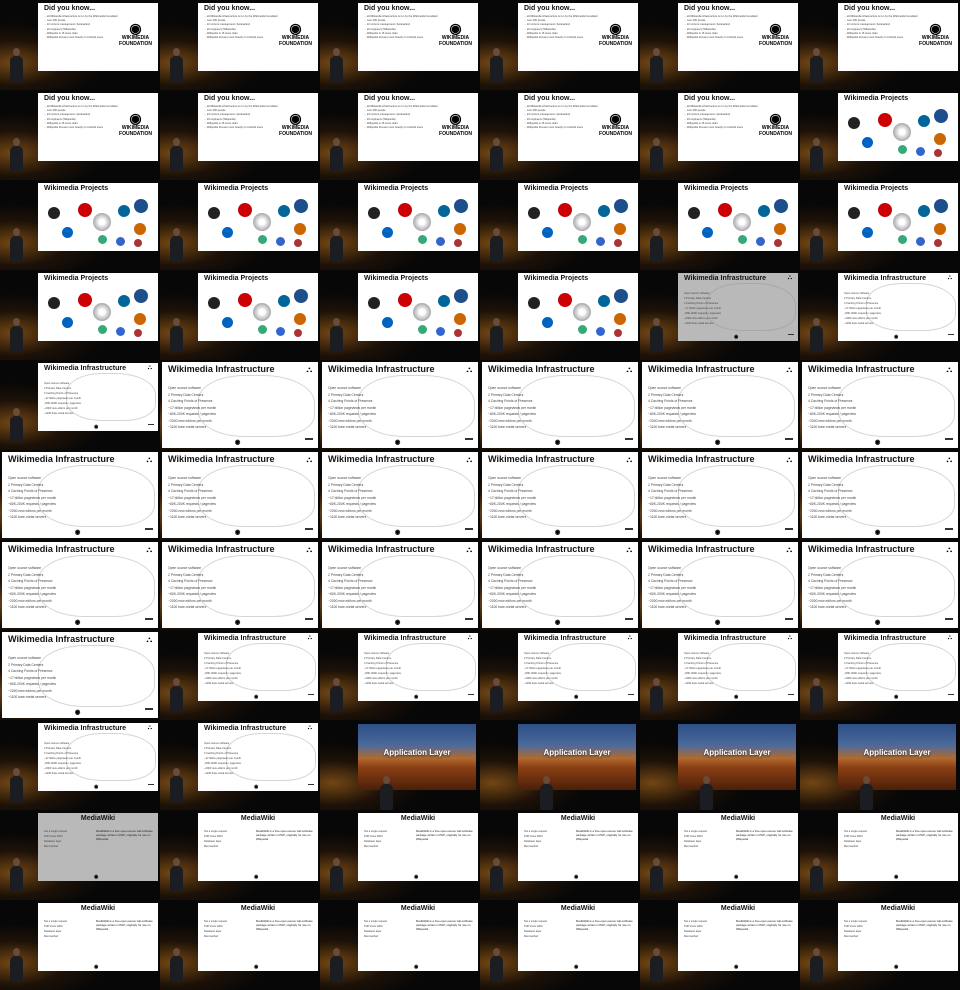 This screenshot has width=960, height=990. I want to click on logo-subtext: FOUNDATION, so click(615, 44).